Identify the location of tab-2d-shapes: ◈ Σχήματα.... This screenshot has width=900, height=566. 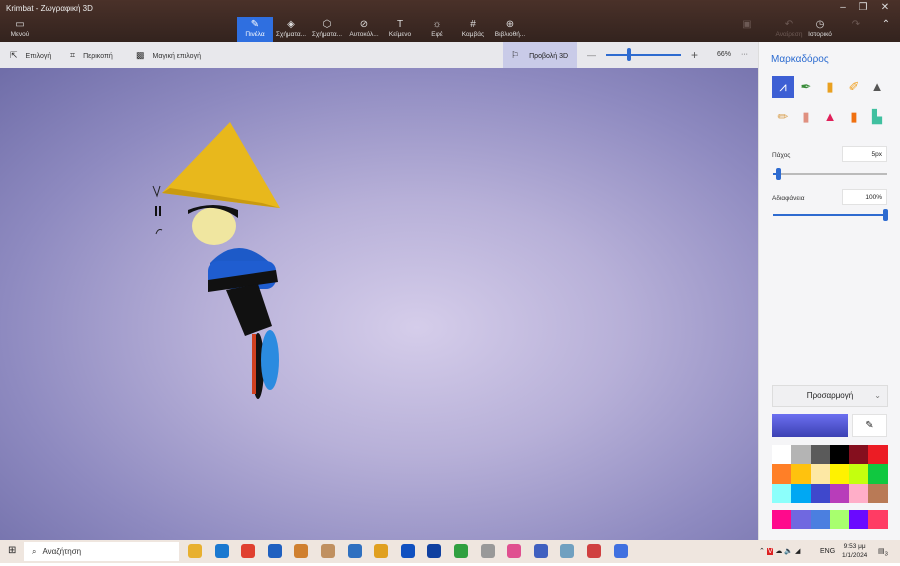
(291, 29).